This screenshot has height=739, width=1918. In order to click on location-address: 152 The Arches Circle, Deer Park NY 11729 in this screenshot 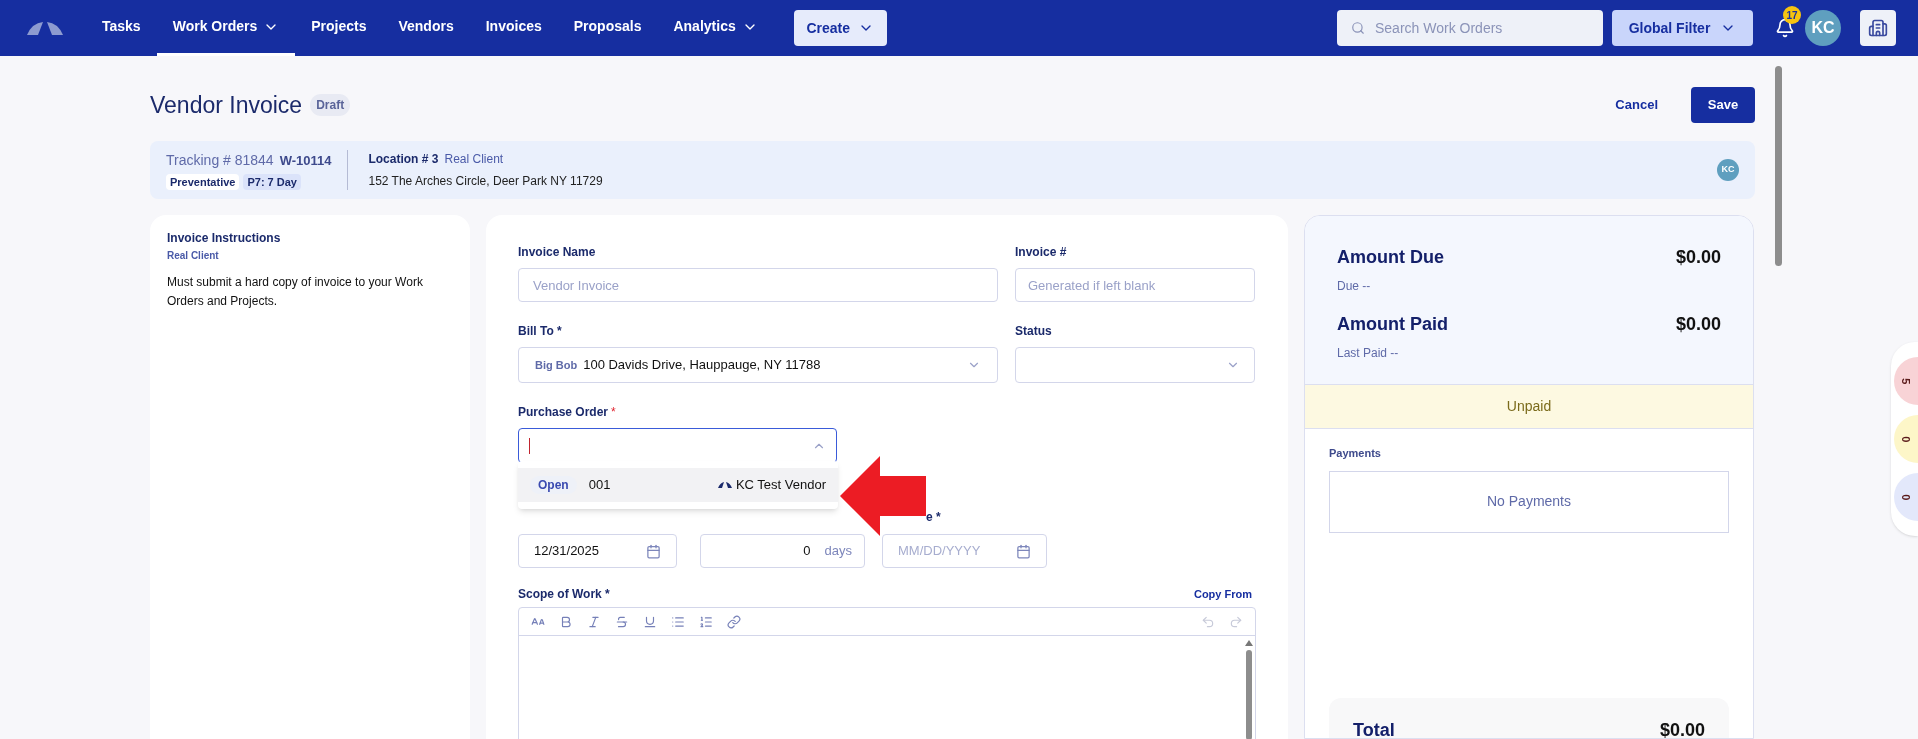, I will do `click(485, 181)`.